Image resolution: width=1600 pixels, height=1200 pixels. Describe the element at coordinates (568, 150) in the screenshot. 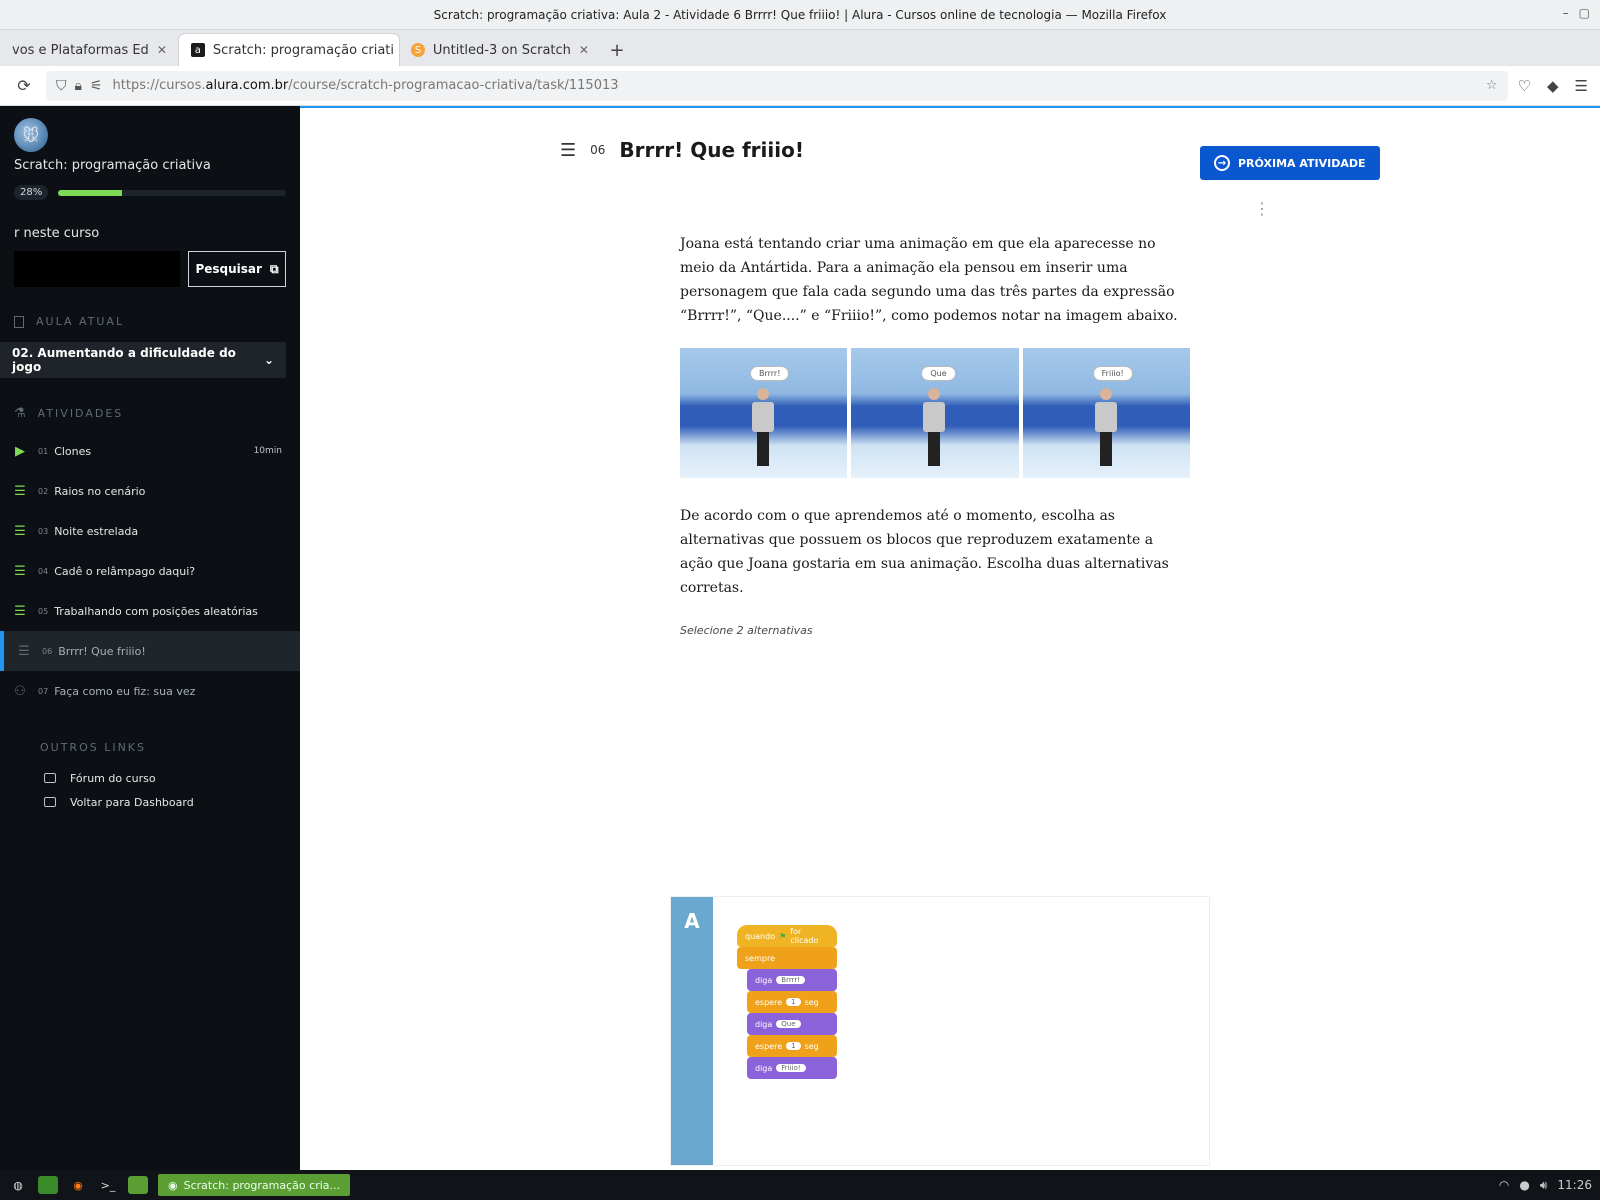

I see `activity-list-toggle-icon: ☰` at that location.